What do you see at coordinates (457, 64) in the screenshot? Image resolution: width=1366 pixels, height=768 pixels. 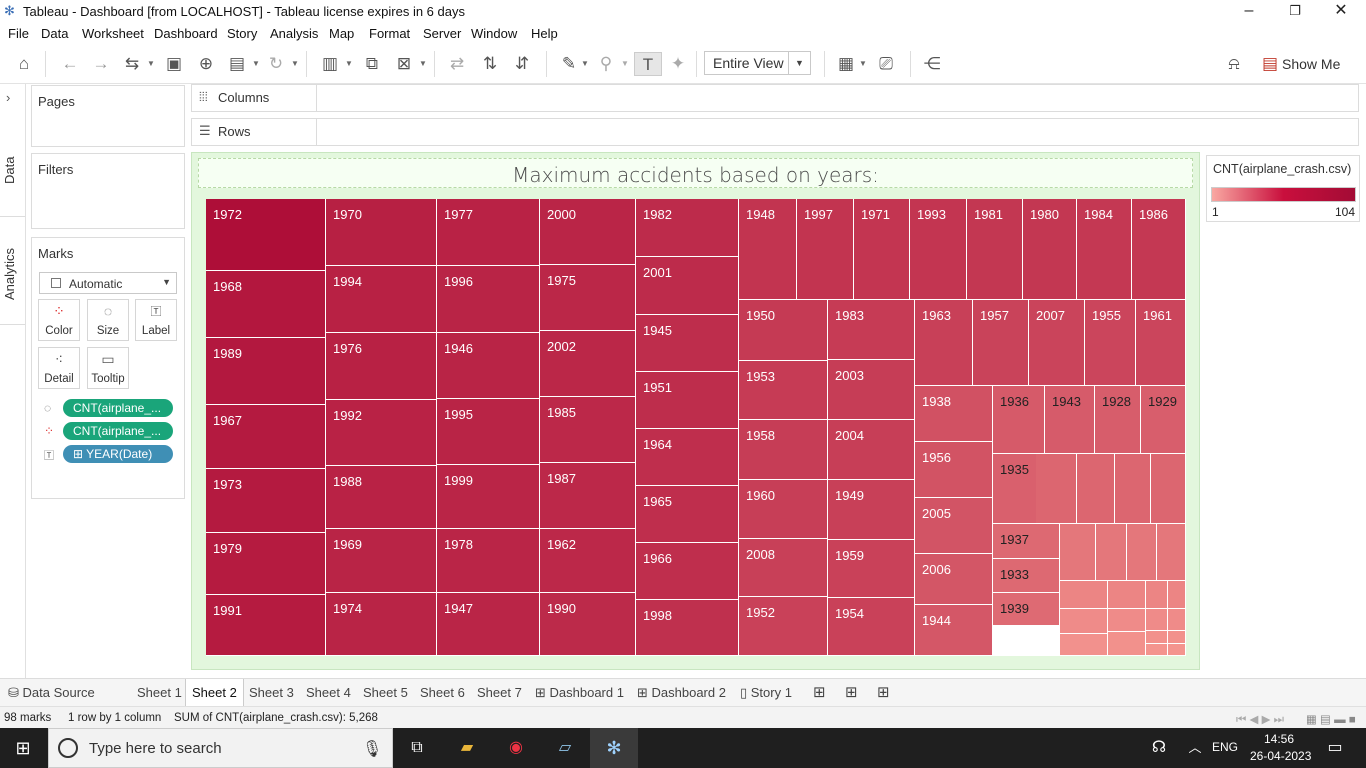 I see `swap-icon: ⇄` at bounding box center [457, 64].